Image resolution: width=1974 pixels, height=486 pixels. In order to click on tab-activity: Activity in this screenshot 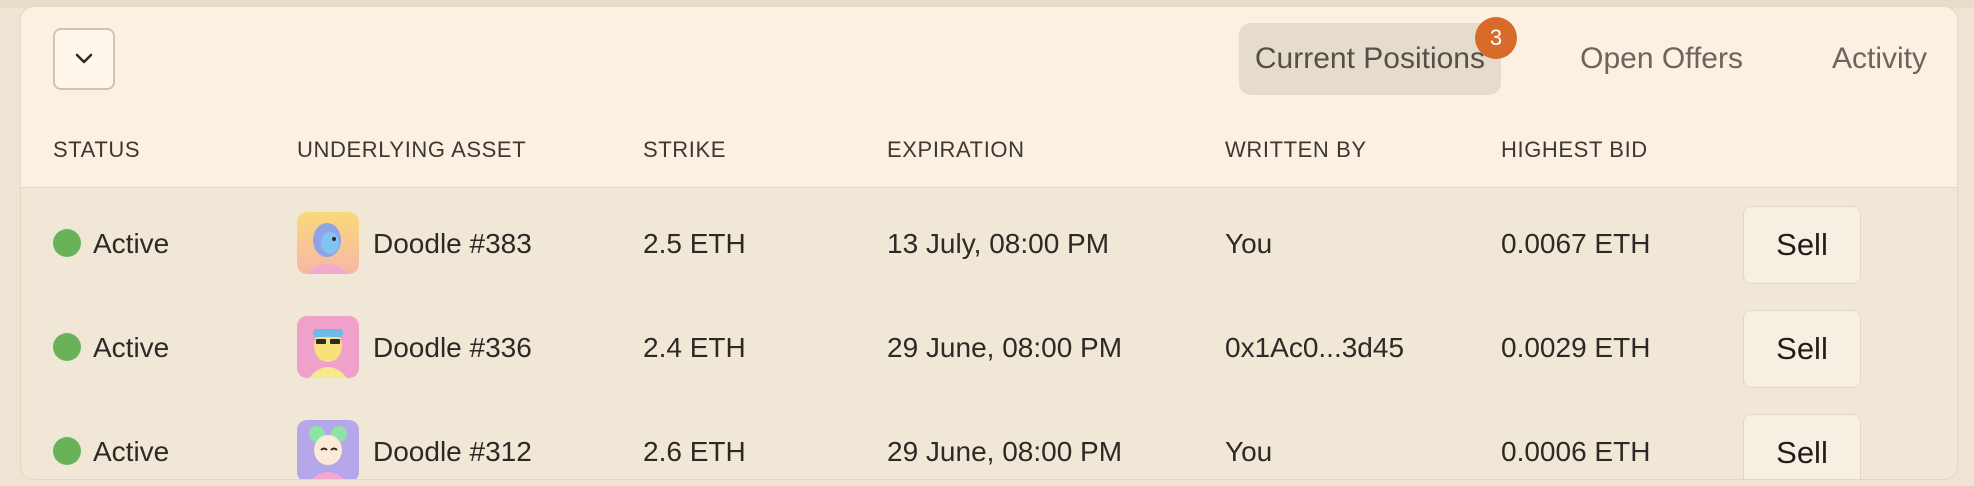, I will do `click(1879, 59)`.